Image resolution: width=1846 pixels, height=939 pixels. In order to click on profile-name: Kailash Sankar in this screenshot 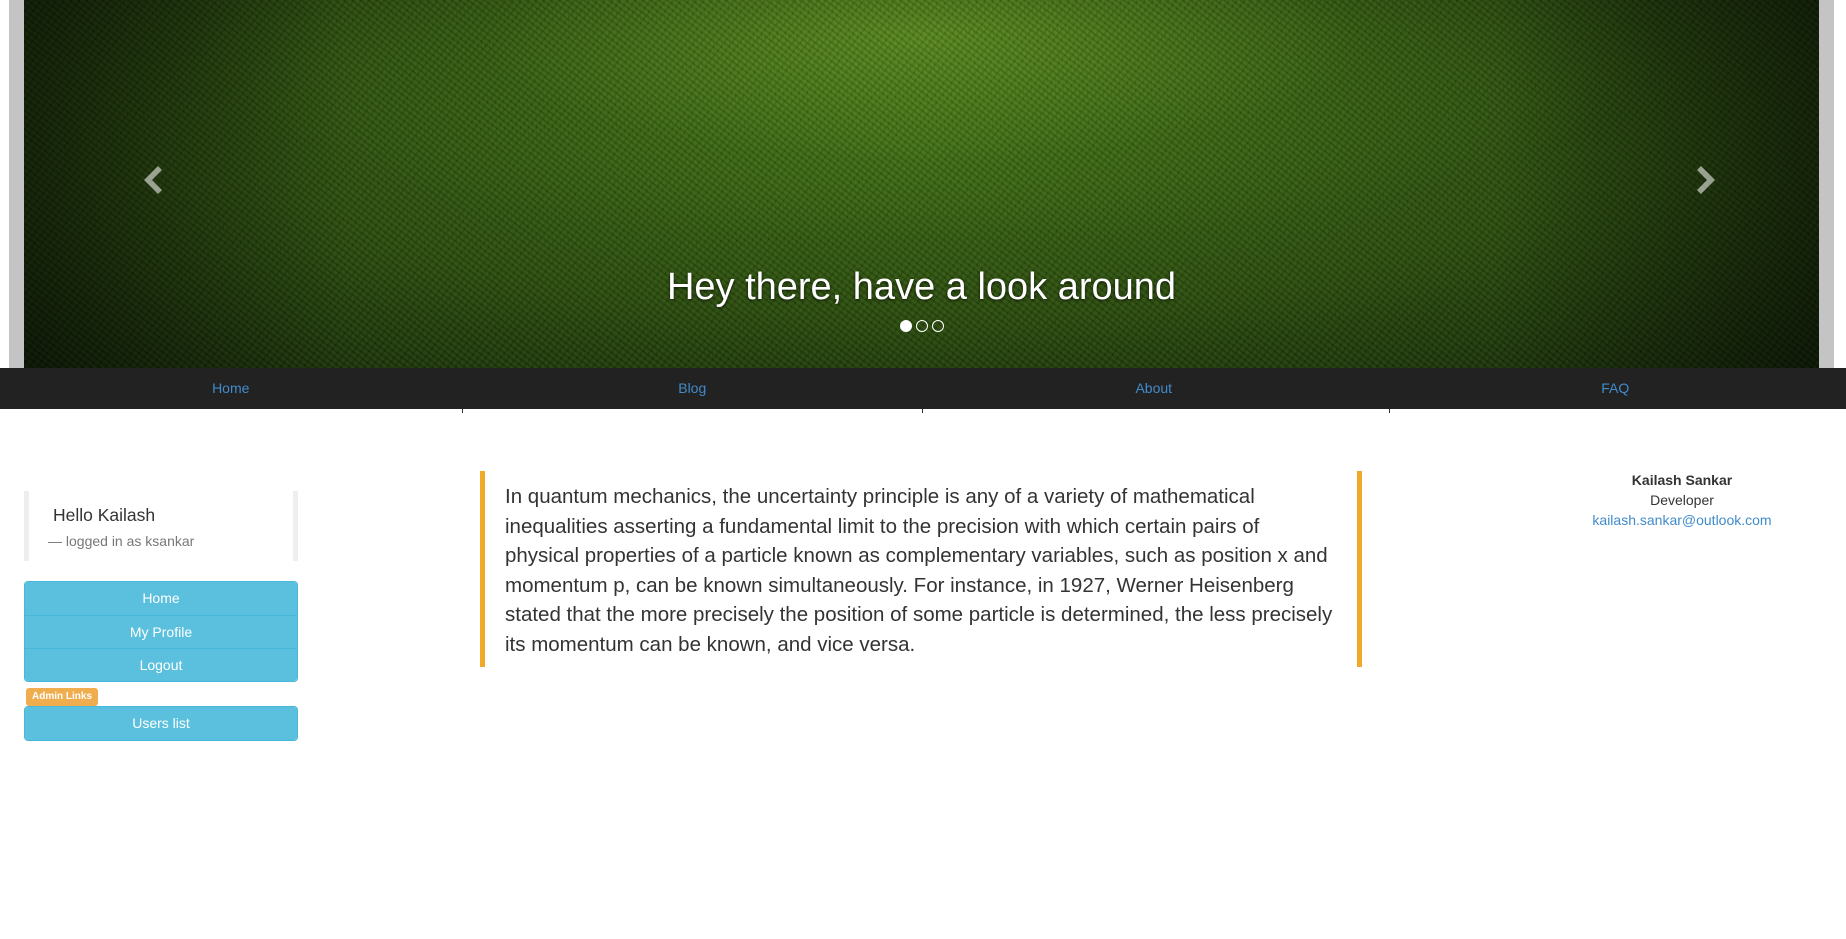, I will do `click(1682, 480)`.